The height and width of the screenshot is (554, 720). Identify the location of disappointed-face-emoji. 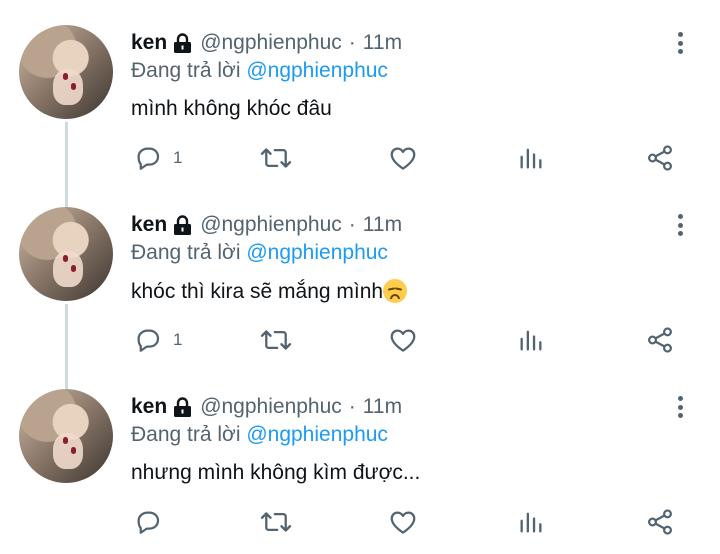
(395, 291).